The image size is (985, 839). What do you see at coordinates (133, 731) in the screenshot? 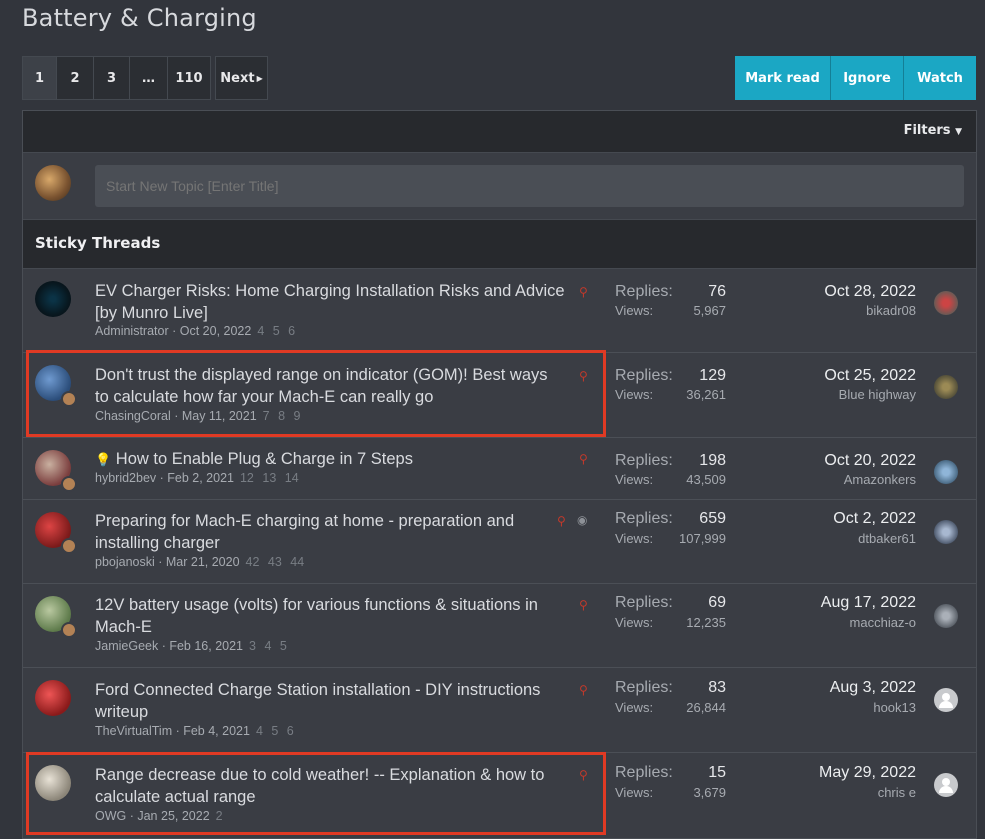
I see `thread-author: TheVirtualTim` at bounding box center [133, 731].